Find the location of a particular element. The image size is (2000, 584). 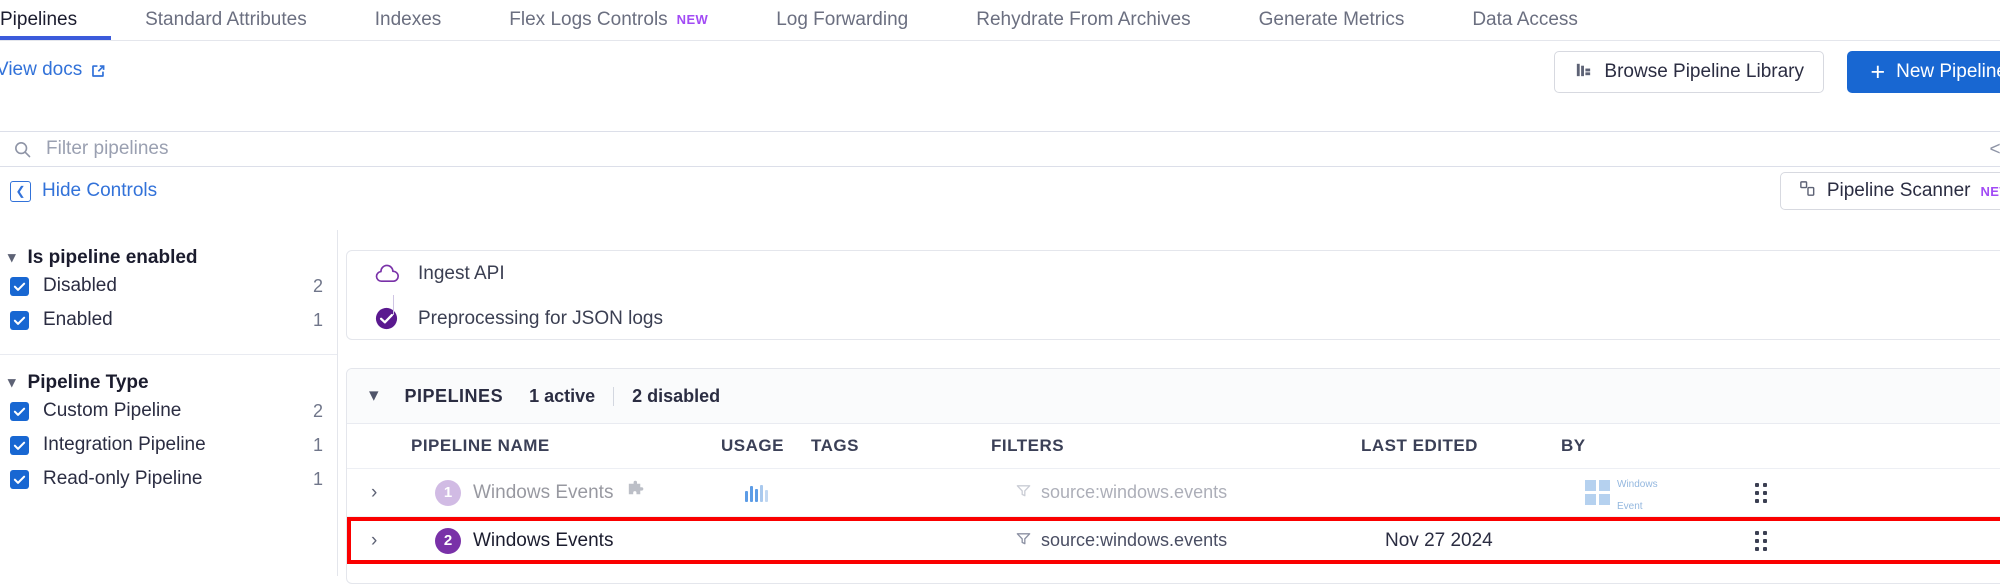

facet-title: Pipeline Type is located at coordinates (88, 382).